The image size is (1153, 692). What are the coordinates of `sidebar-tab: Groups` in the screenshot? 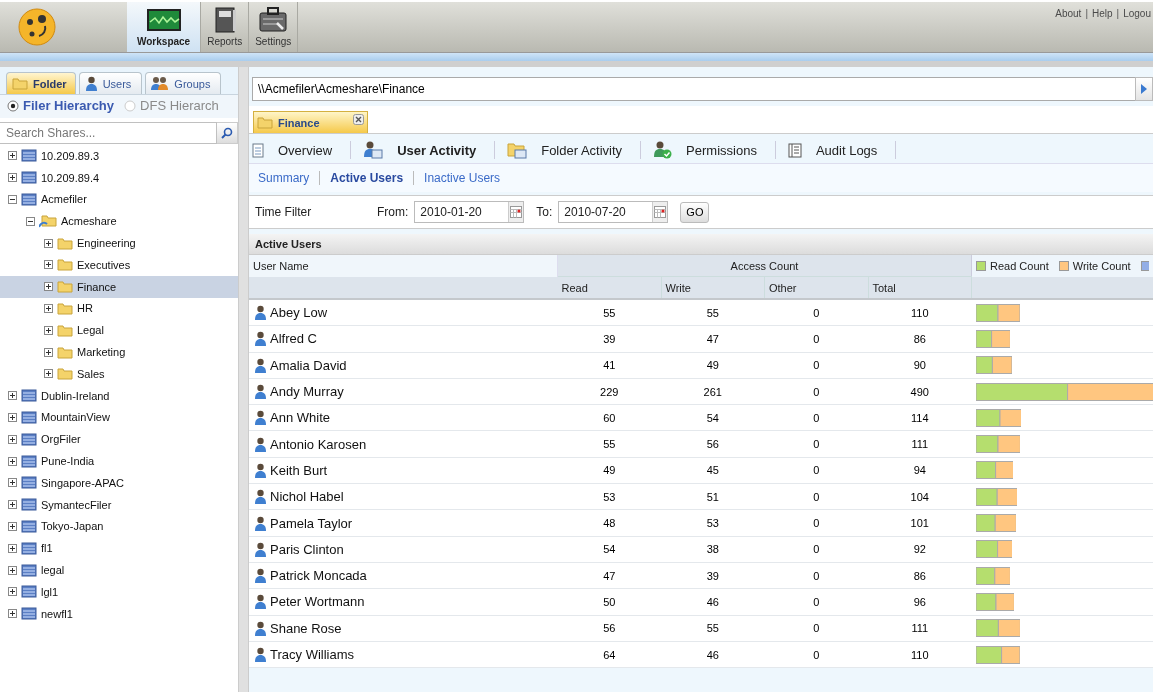 It's located at (183, 83).